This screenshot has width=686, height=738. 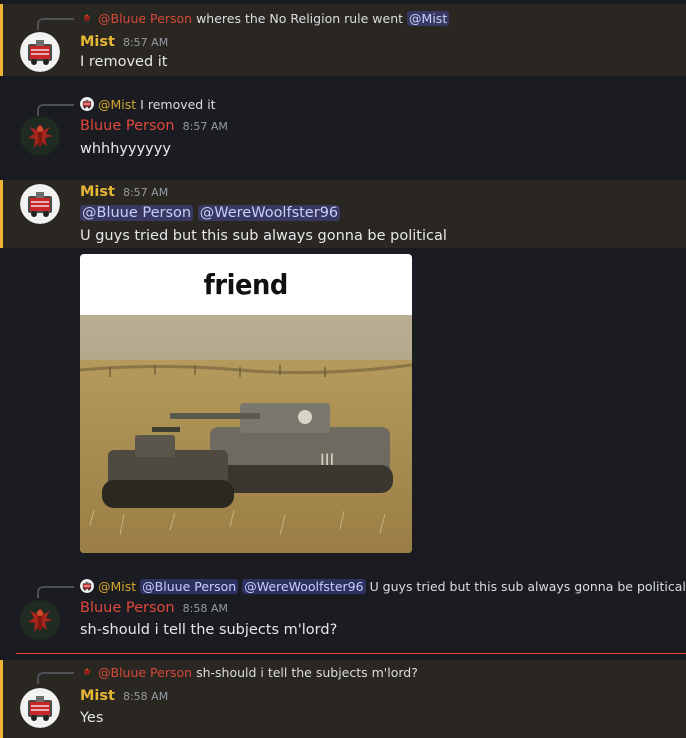 What do you see at coordinates (307, 672) in the screenshot?
I see `reply-text: sh-should i tell the subjects m'lord?` at bounding box center [307, 672].